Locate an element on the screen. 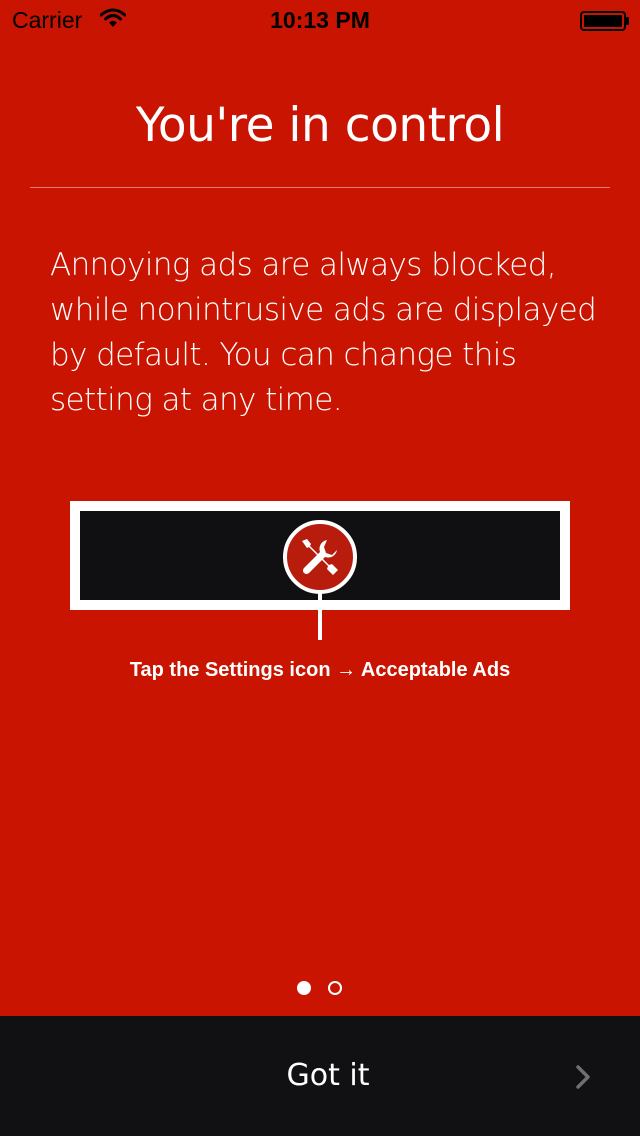 The height and width of the screenshot is (1136, 640). wrench-screwdriver-icon is located at coordinates (320, 557).